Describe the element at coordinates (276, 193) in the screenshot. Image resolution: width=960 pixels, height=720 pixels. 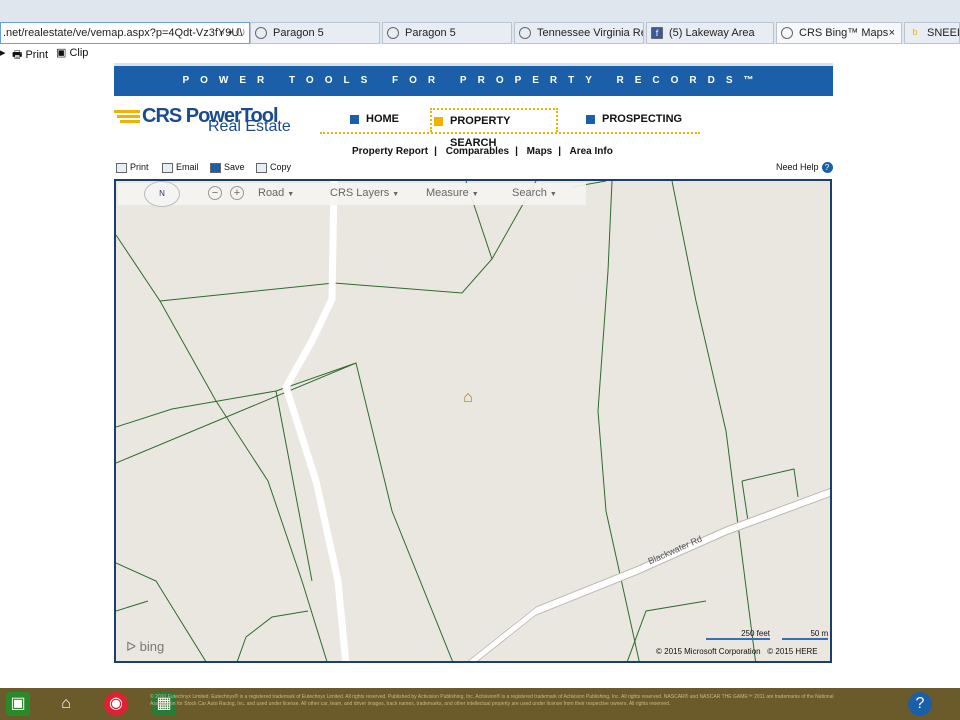
I see `map-style-dropdown: Road ▼` at that location.